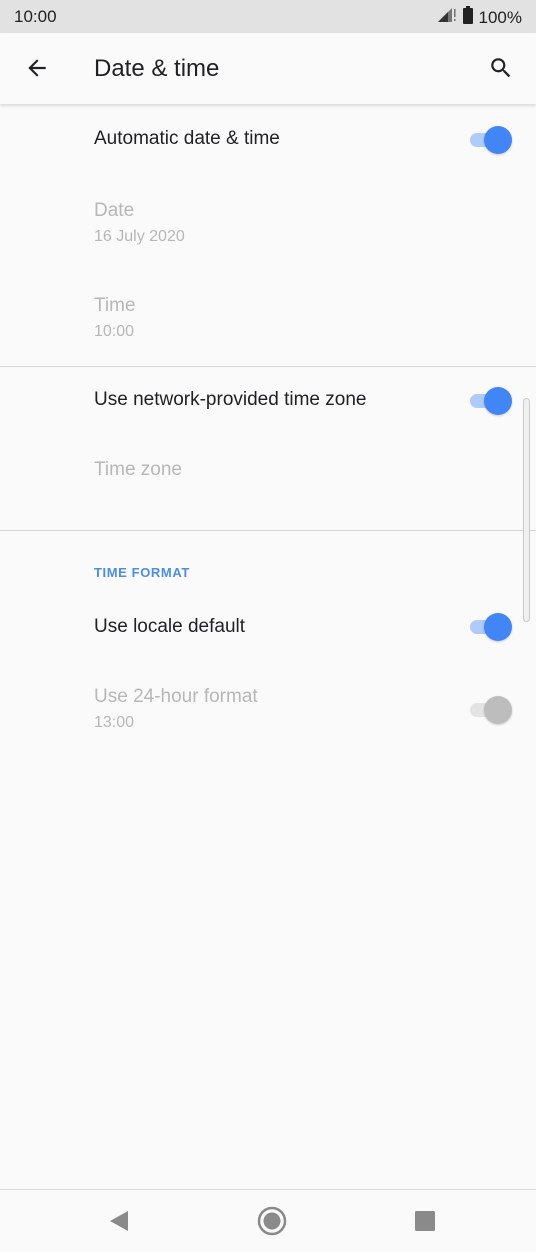 Image resolution: width=536 pixels, height=1252 pixels. Describe the element at coordinates (187, 138) in the screenshot. I see `automatic-date-time-label: Automatic date & time` at that location.